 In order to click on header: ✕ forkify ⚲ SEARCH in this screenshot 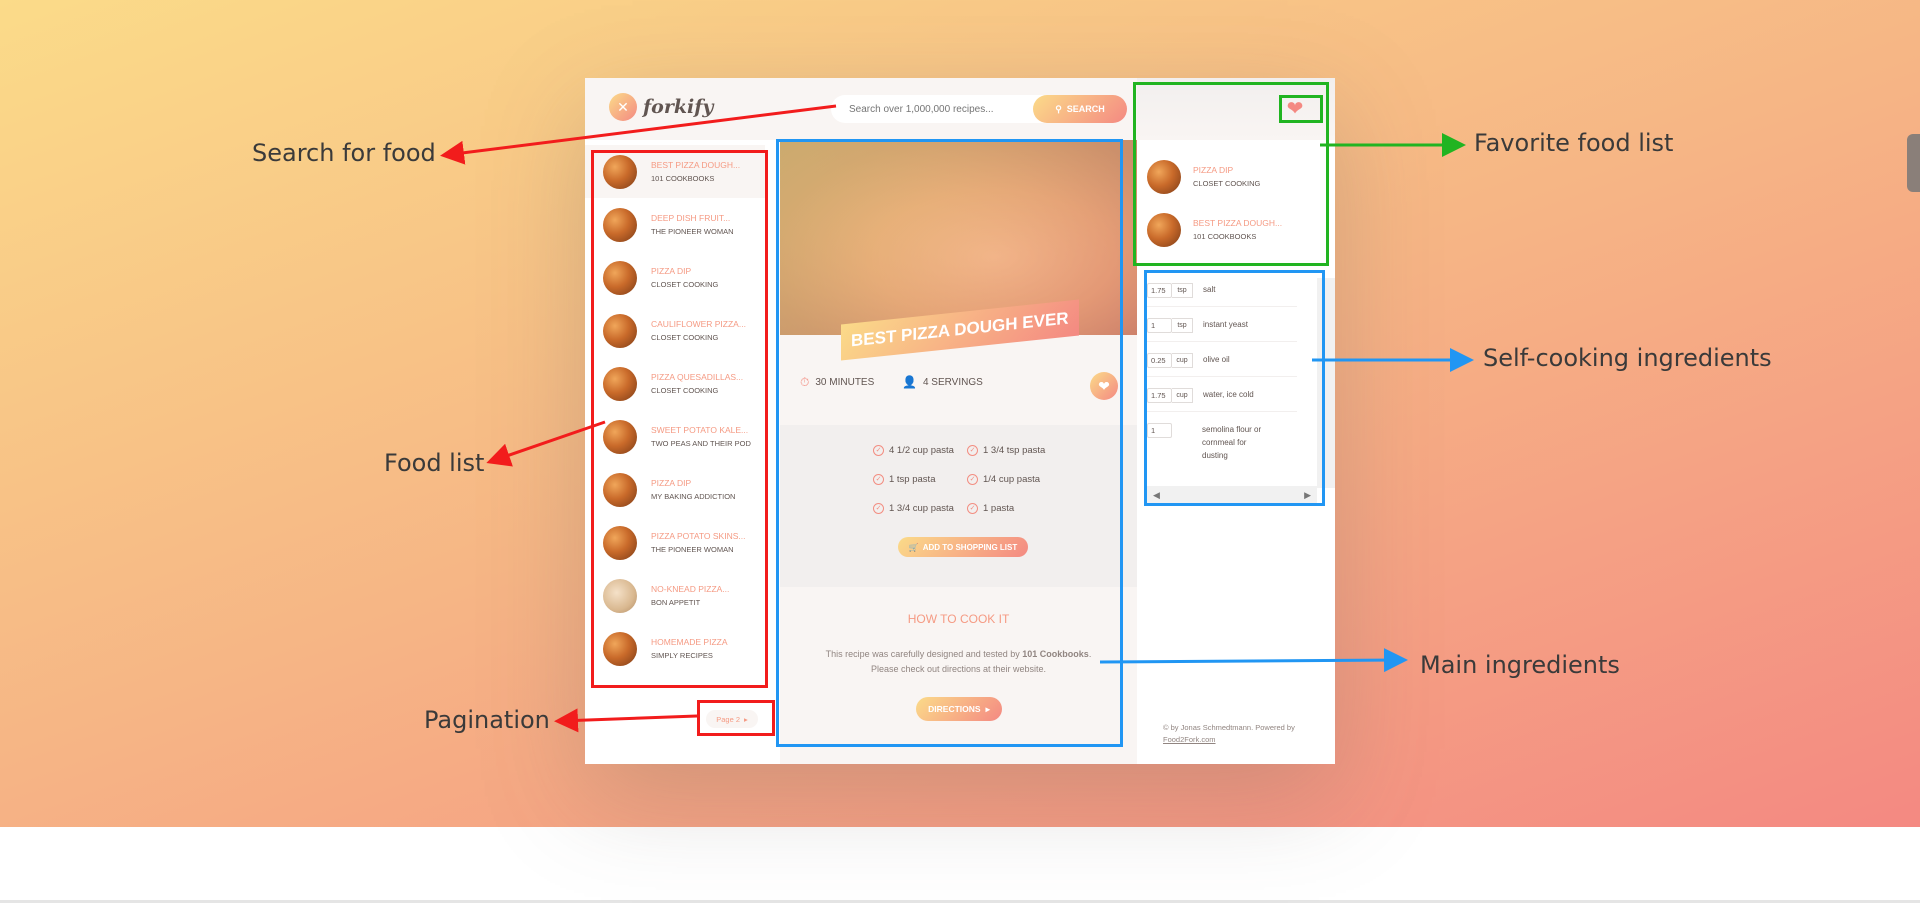, I will do `click(861, 109)`.